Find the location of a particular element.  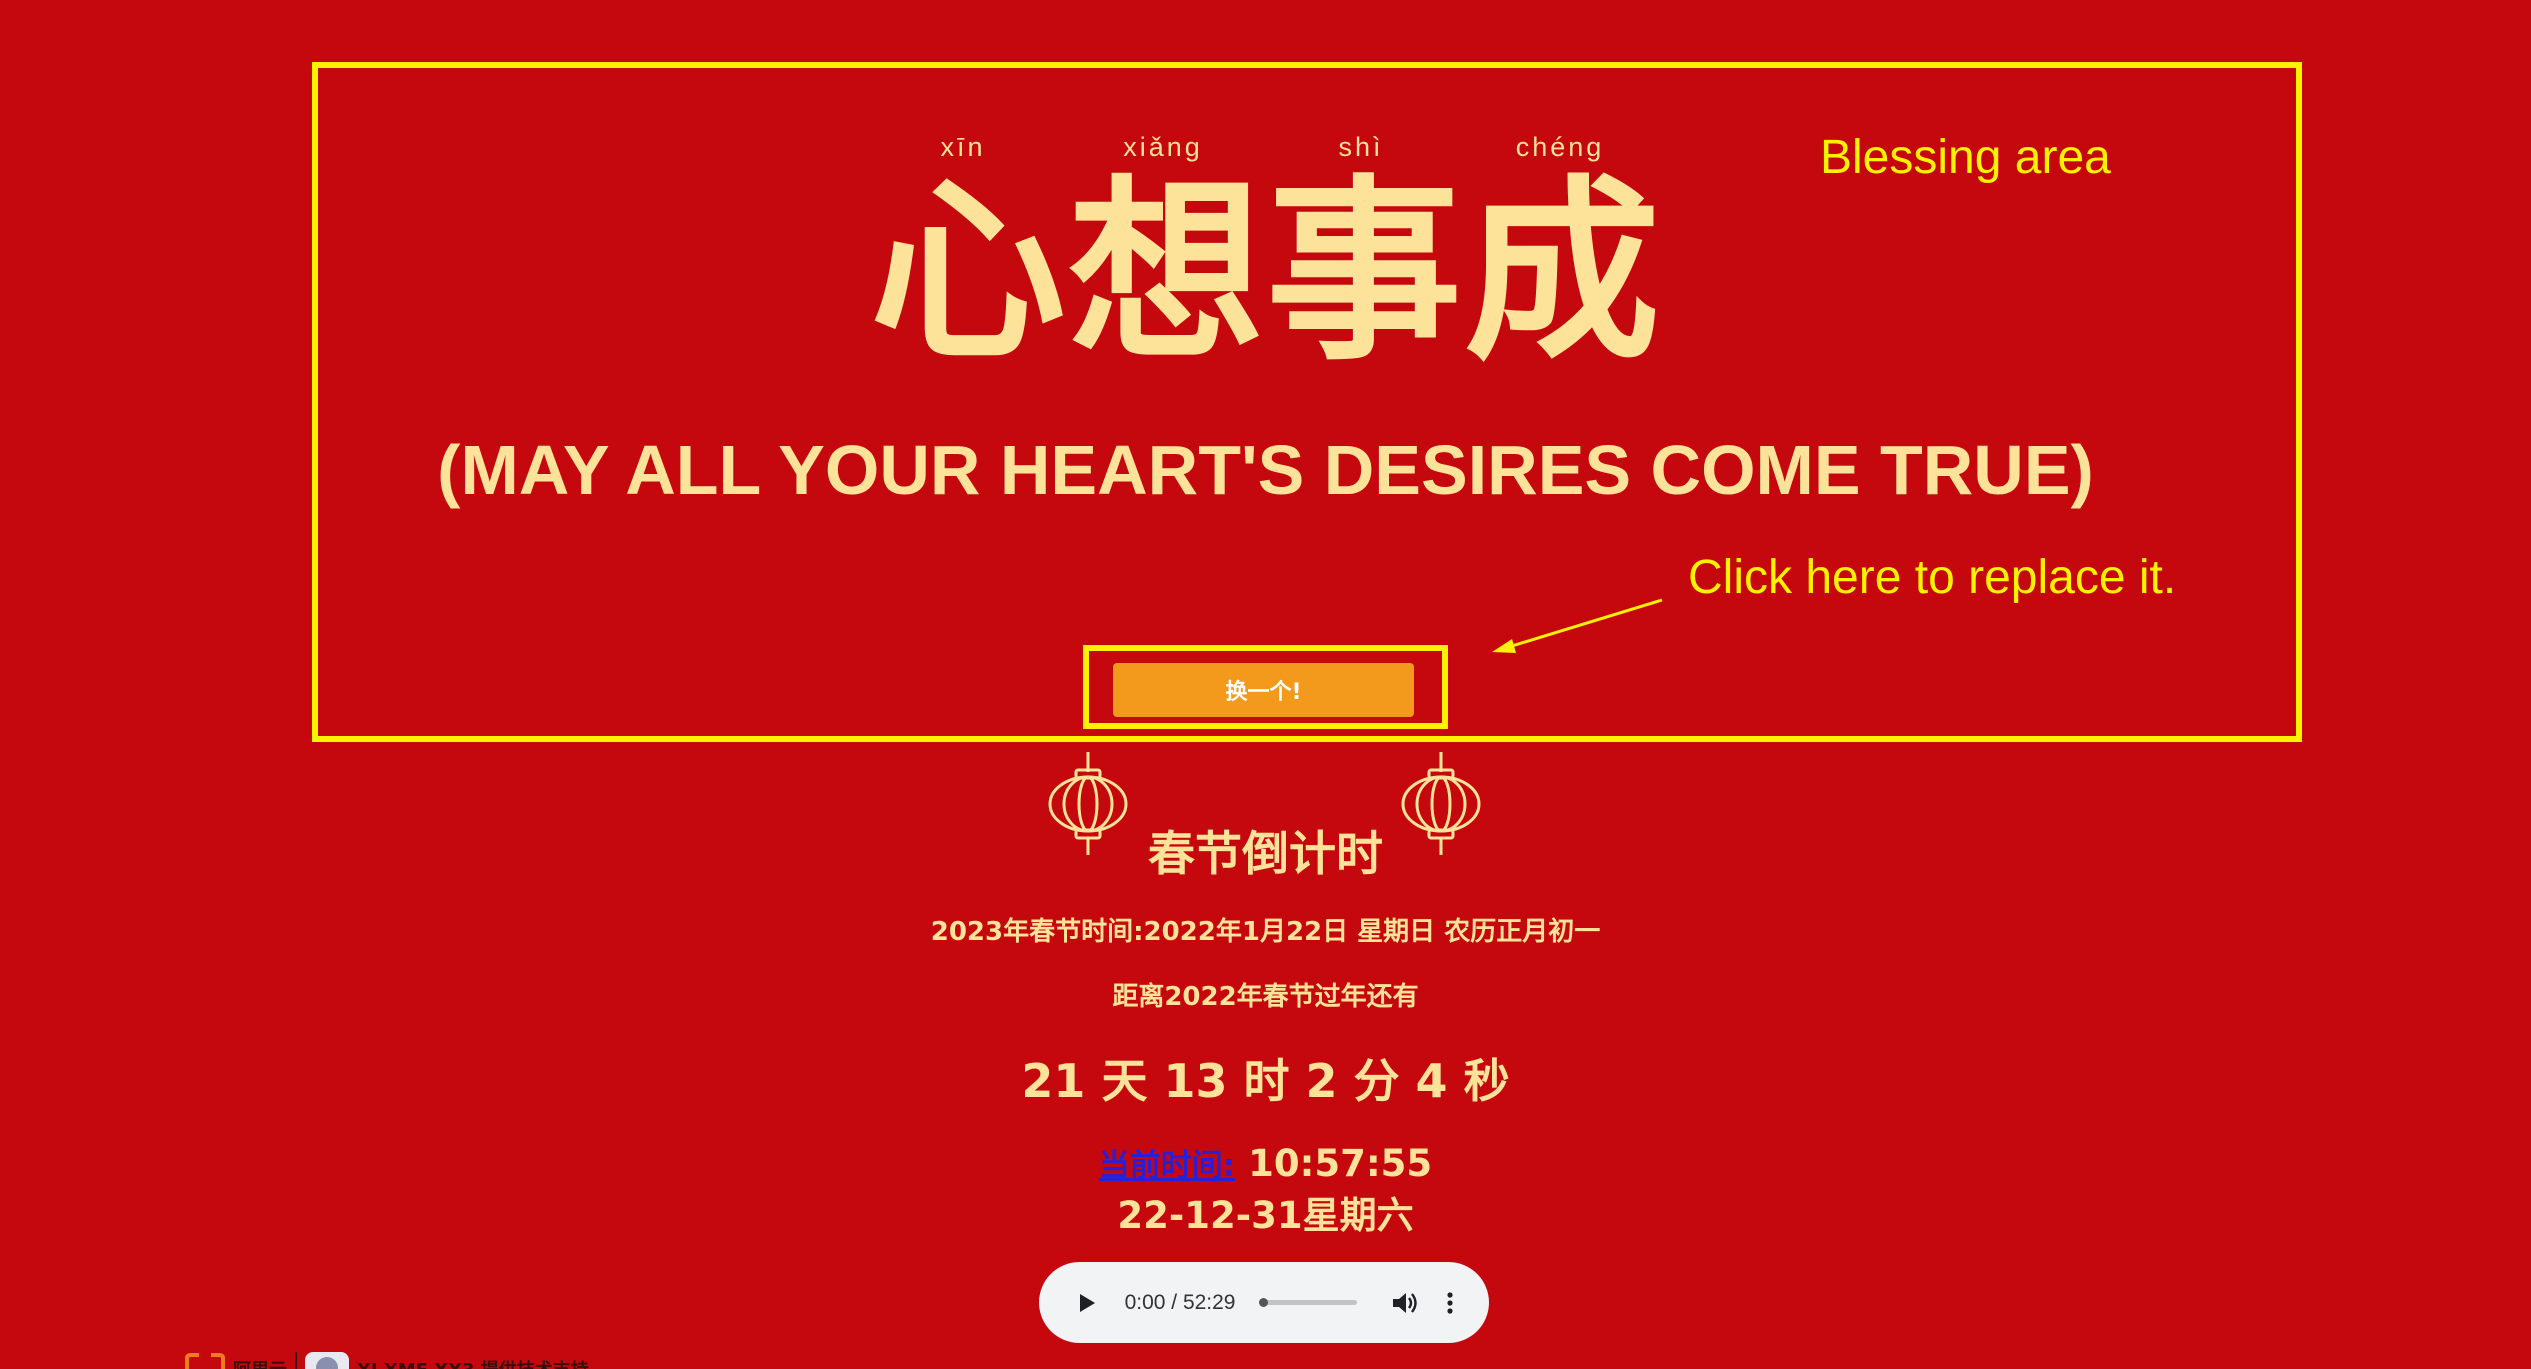

countdown-remaining: 21 天 13 时 2 分 4 秒 is located at coordinates (1265, 1081).